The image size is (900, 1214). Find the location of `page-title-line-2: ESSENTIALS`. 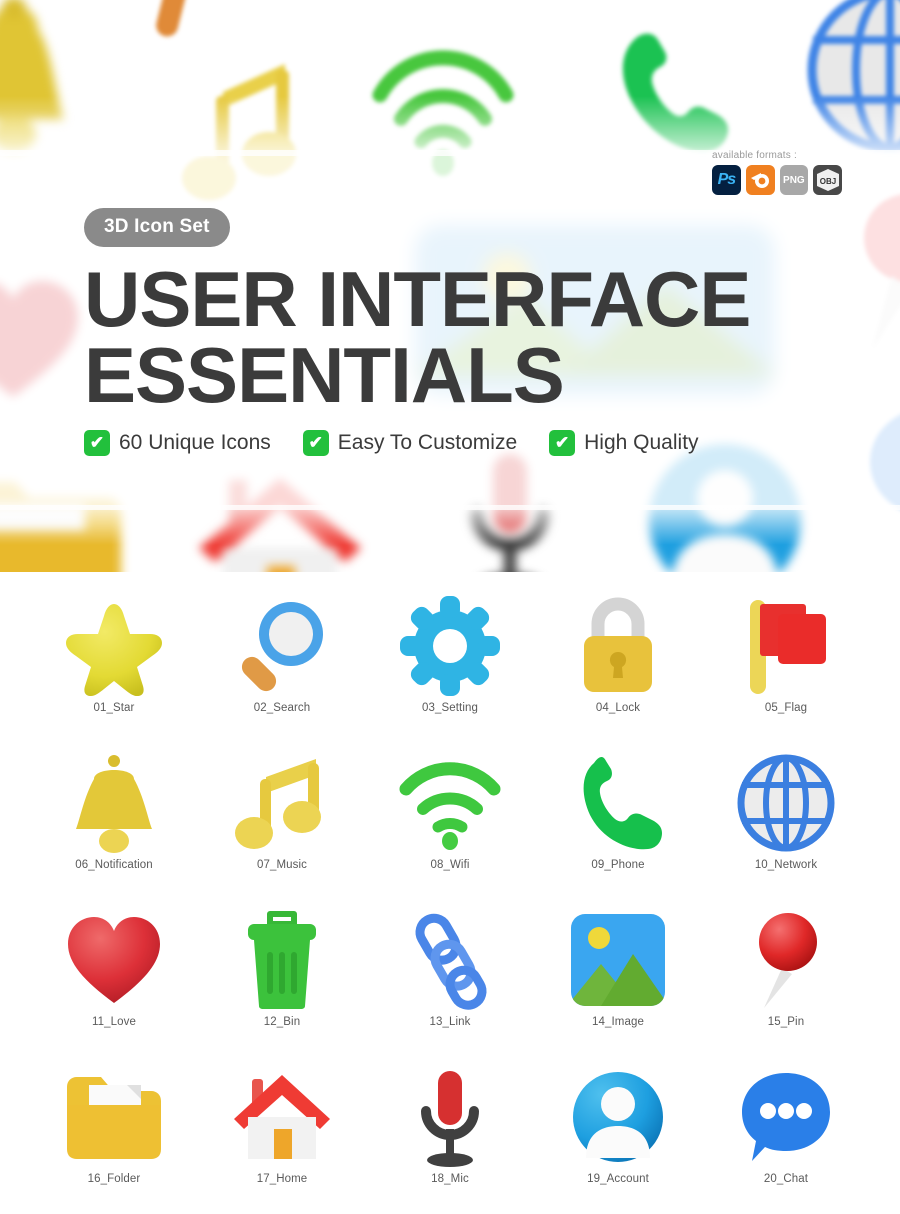

page-title-line-2: ESSENTIALS is located at coordinates (324, 375).